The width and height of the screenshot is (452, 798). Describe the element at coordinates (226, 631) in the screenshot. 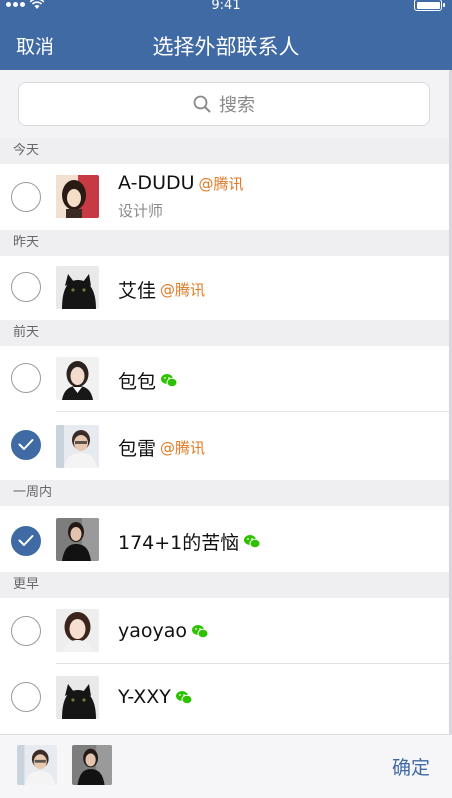

I see `contact-row: yaoyao` at that location.